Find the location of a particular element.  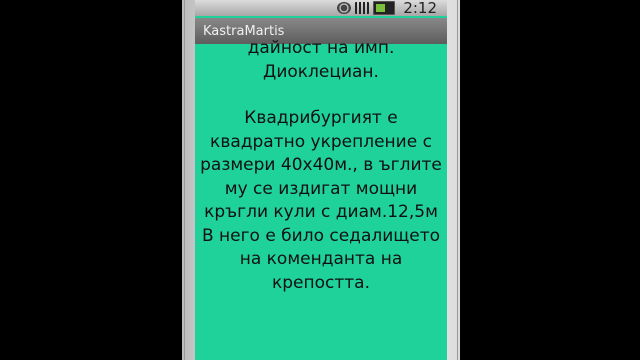

signal-icon is located at coordinates (362, 8).